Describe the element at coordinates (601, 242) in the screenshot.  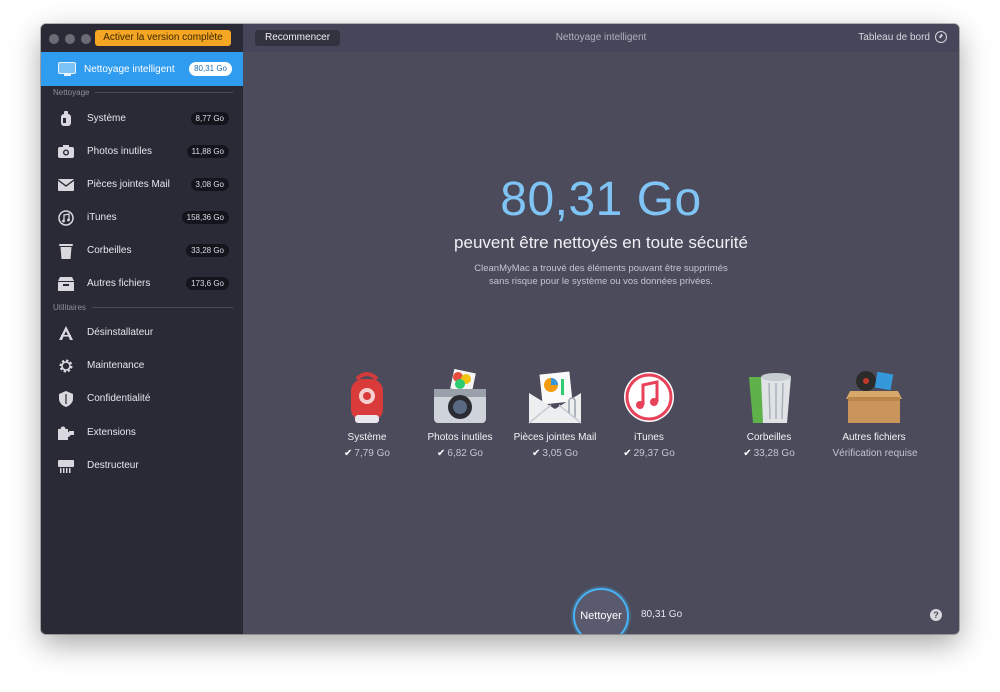
I see `headline: peuvent être nettoyés en toute sécurité` at that location.